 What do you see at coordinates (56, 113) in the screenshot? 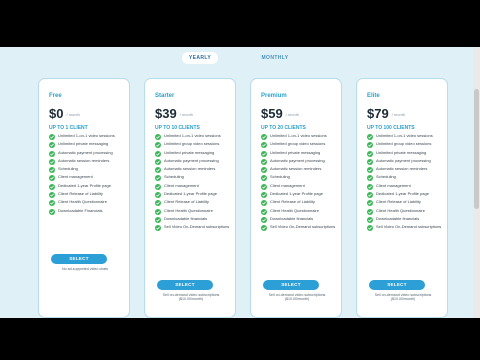
I see `price-amount: $0` at bounding box center [56, 113].